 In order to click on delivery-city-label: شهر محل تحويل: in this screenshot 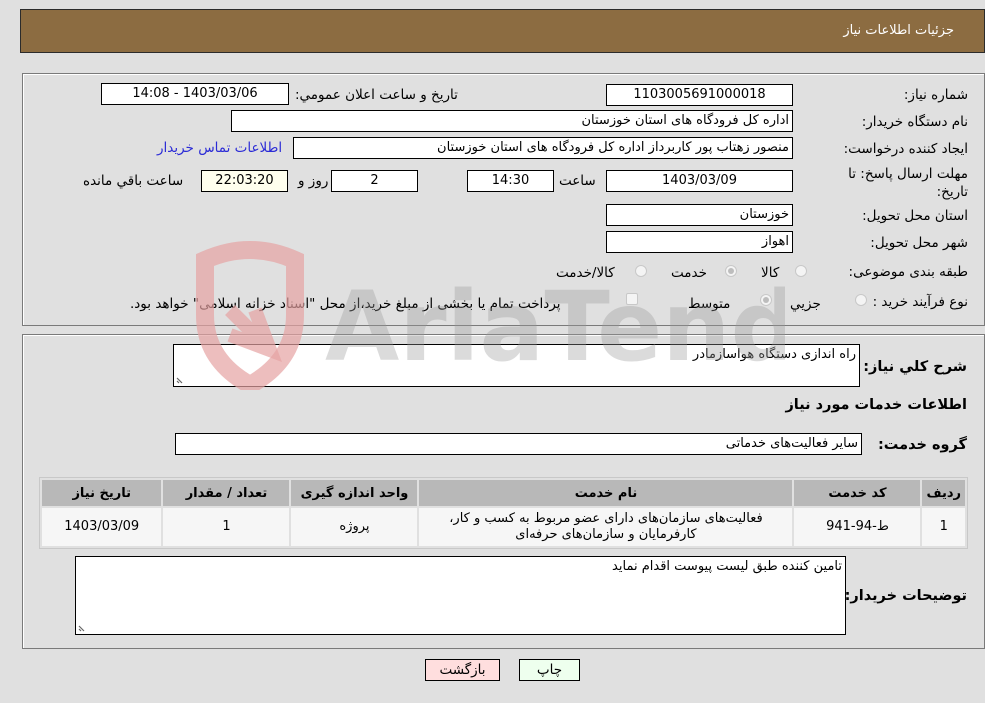, I will do `click(919, 243)`.